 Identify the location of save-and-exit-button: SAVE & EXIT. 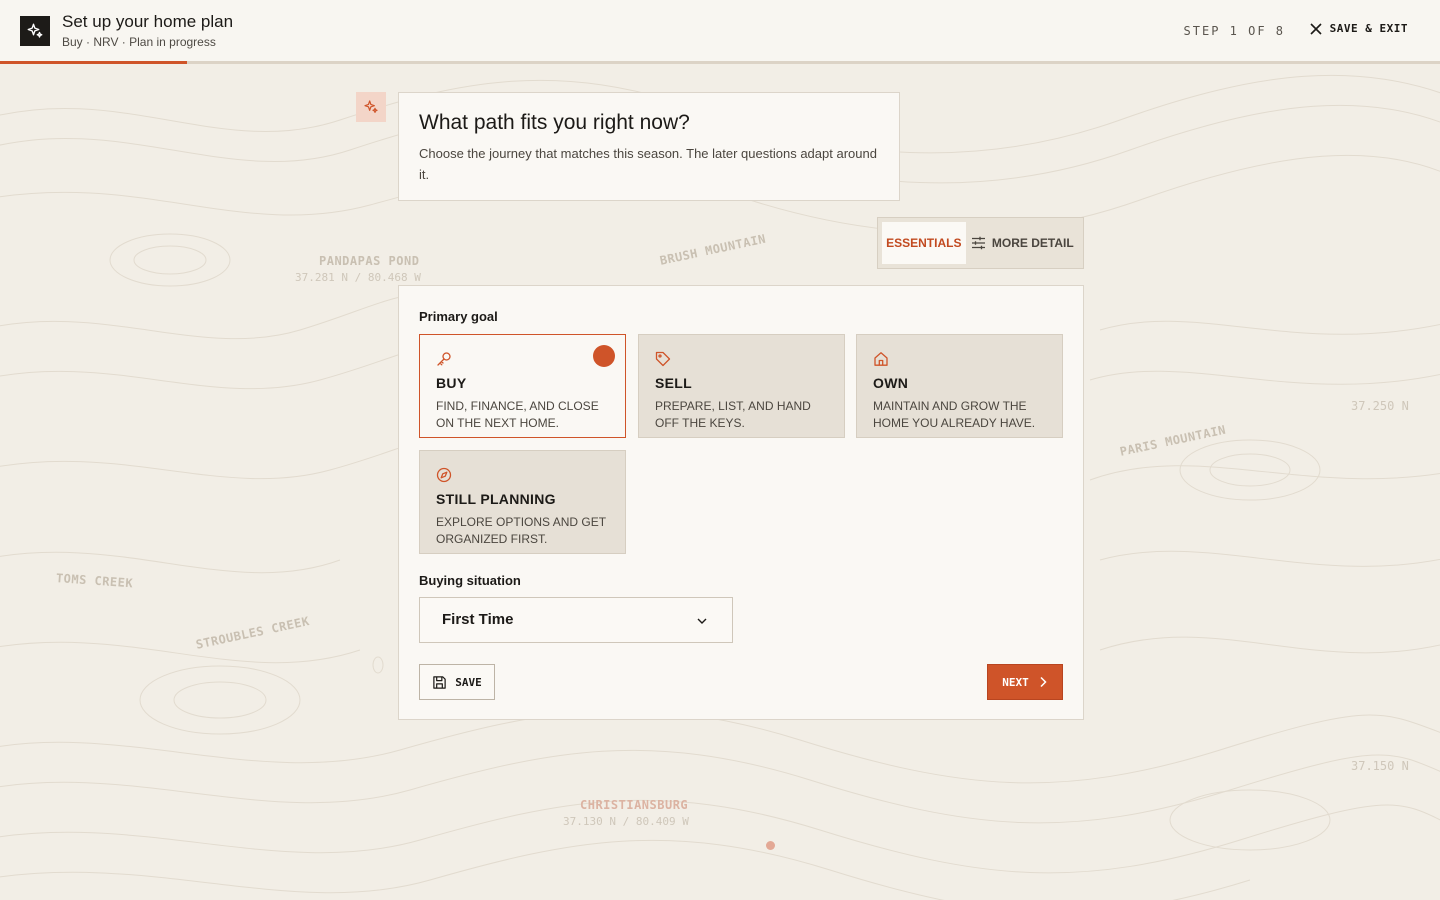
(1359, 28).